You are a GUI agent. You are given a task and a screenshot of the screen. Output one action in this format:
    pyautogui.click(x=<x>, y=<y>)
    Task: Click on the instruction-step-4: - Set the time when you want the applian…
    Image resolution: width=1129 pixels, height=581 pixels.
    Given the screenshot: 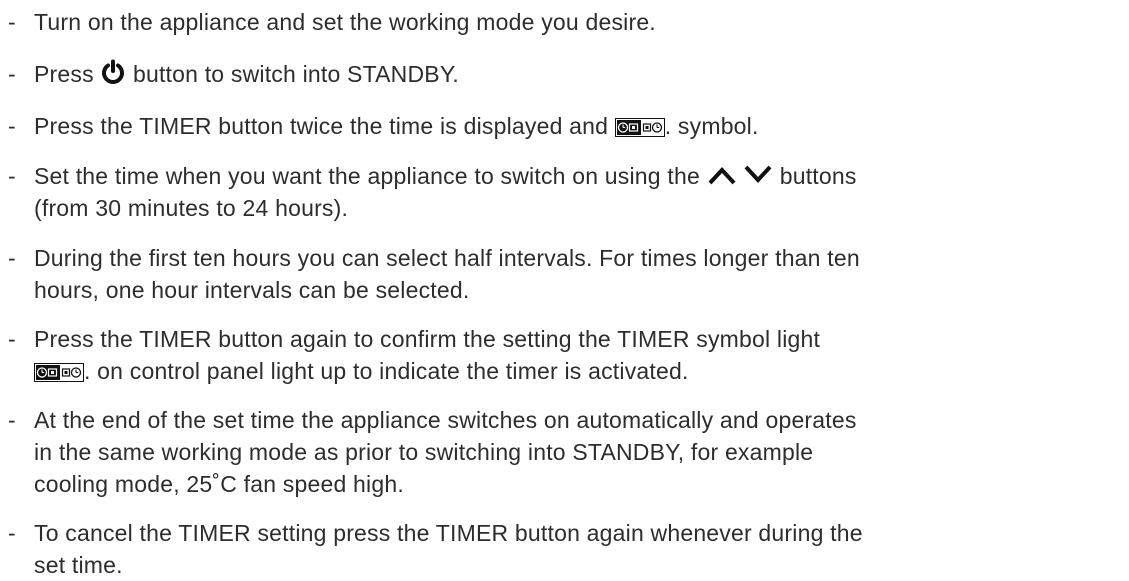 What is the action you would take?
    pyautogui.click(x=432, y=192)
    